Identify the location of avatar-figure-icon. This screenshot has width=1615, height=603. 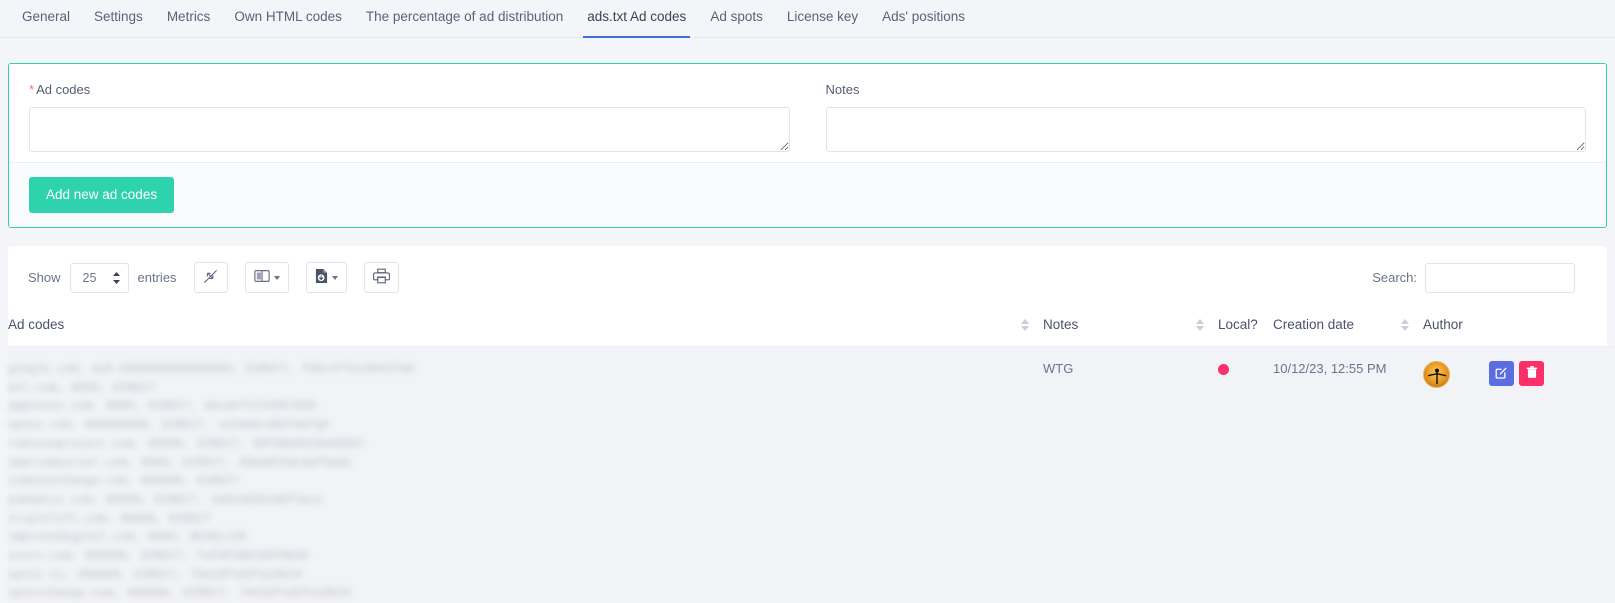
(1436, 376).